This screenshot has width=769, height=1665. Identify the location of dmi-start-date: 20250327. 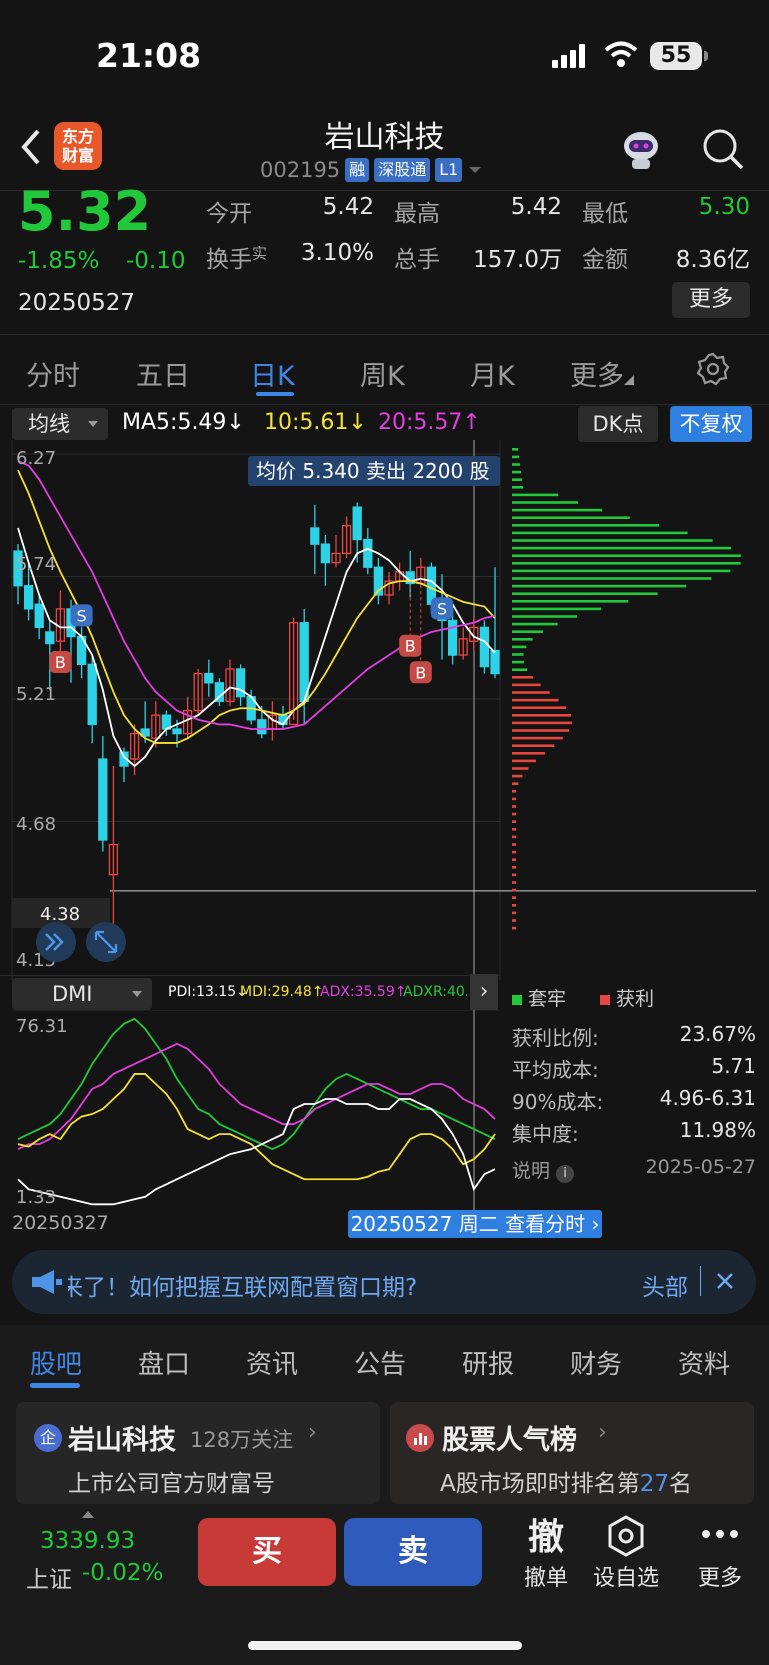
(60, 1223).